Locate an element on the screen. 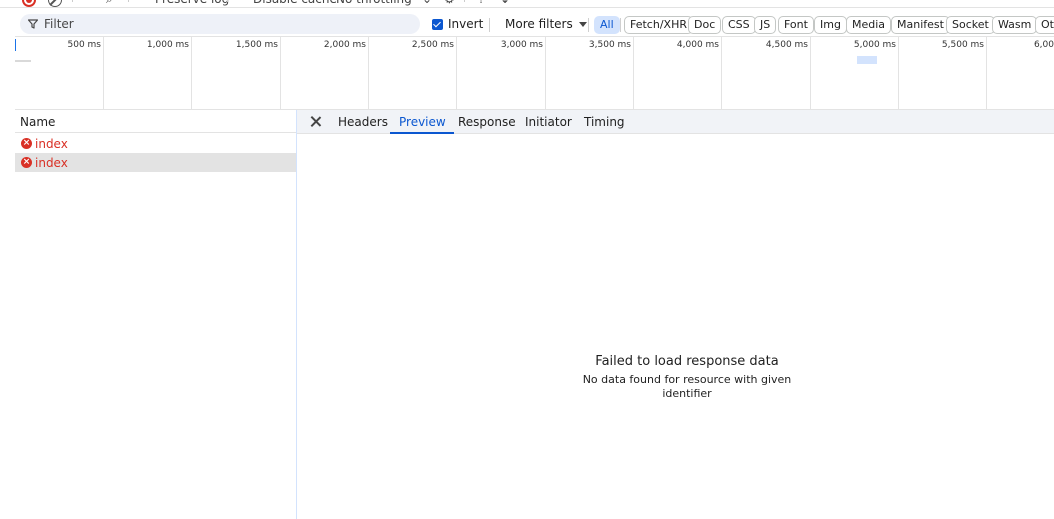 The width and height of the screenshot is (1054, 519). tab-initiator: Initiator is located at coordinates (548, 122).